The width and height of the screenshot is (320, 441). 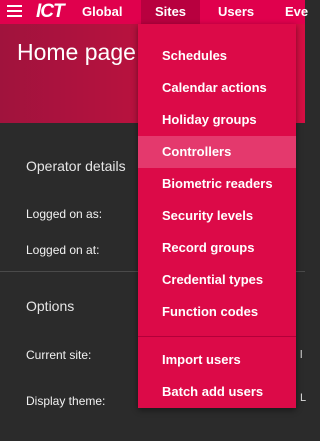 What do you see at coordinates (296, 12) in the screenshot?
I see `nav-events: Eve` at bounding box center [296, 12].